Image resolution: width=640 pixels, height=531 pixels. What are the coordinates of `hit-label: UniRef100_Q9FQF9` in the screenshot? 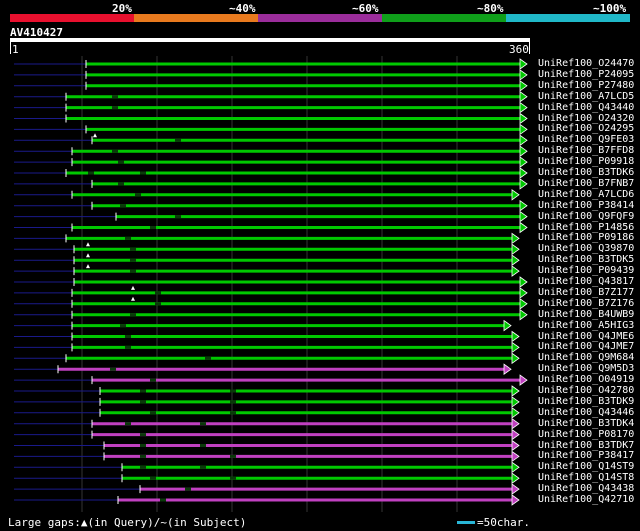 It's located at (586, 216).